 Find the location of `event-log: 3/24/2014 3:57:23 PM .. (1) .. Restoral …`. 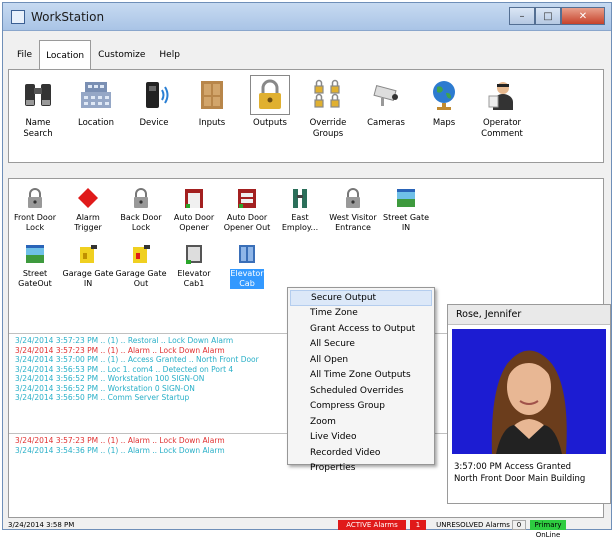

event-log: 3/24/2014 3:57:23 PM .. (1) .. Restoral … is located at coordinates (170, 369).